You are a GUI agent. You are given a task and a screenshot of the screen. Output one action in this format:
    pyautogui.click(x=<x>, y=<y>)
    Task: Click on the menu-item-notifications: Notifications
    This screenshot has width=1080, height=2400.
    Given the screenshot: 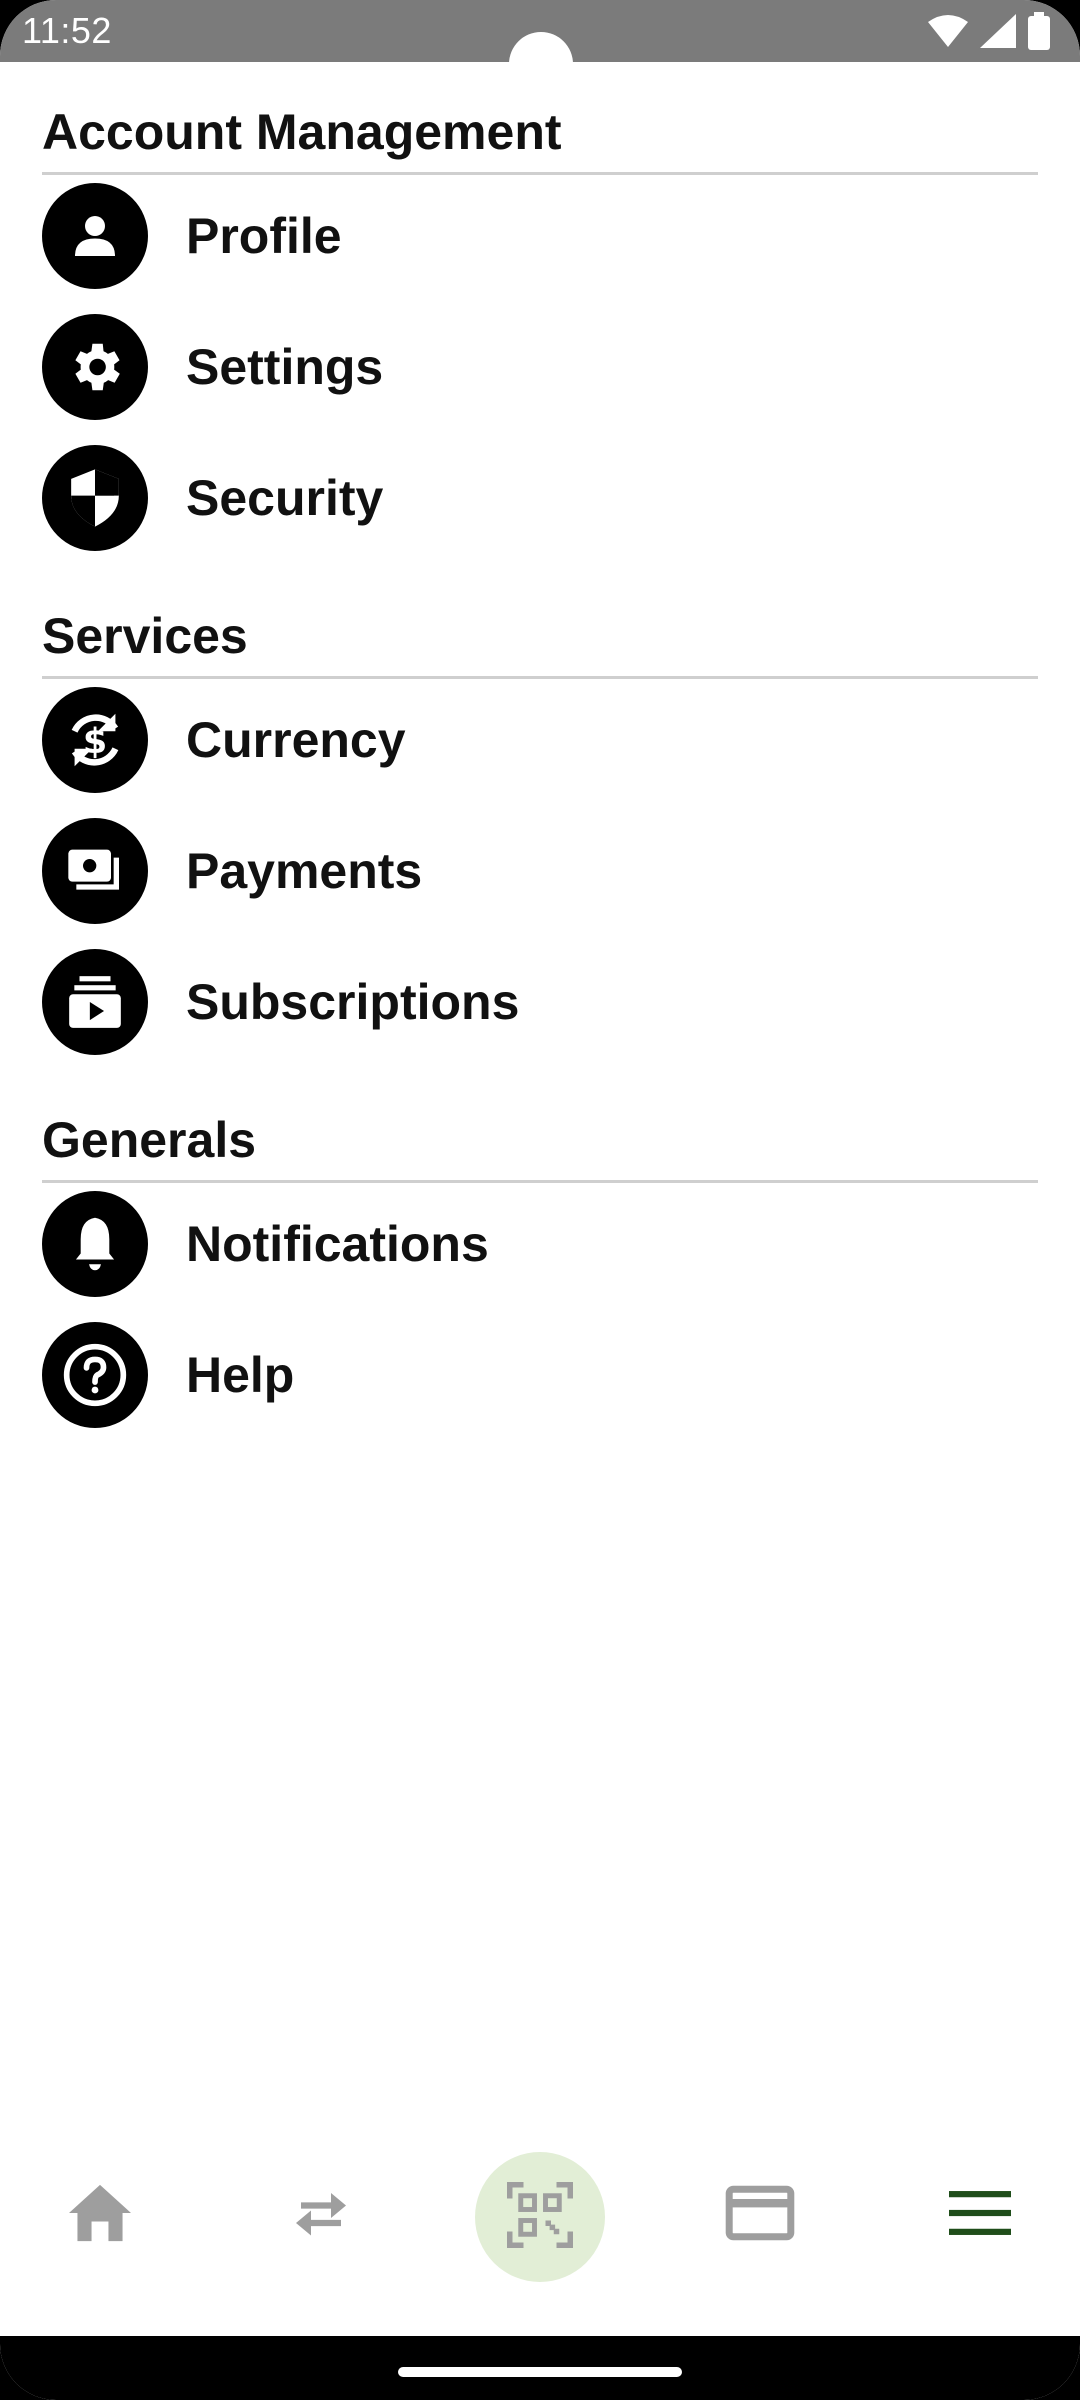 What is the action you would take?
    pyautogui.click(x=540, y=1244)
    